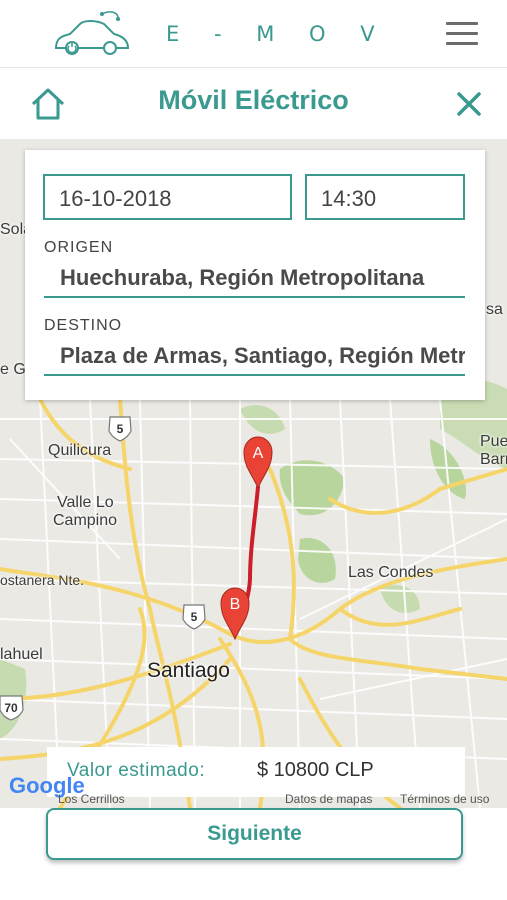  Describe the element at coordinates (391, 572) in the screenshot. I see `map-label: Las Condes` at that location.